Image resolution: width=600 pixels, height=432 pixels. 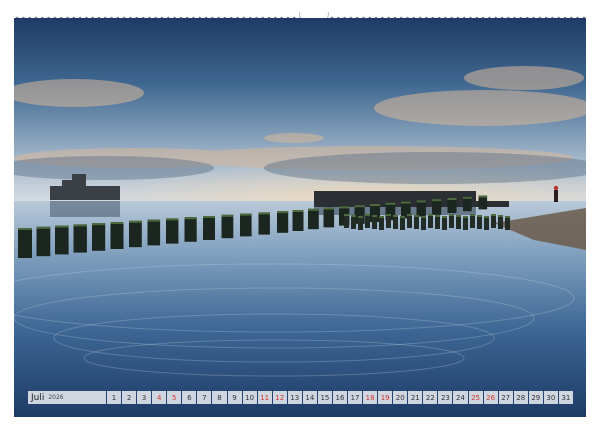 I want to click on day-cell: 31, so click(x=565, y=397).